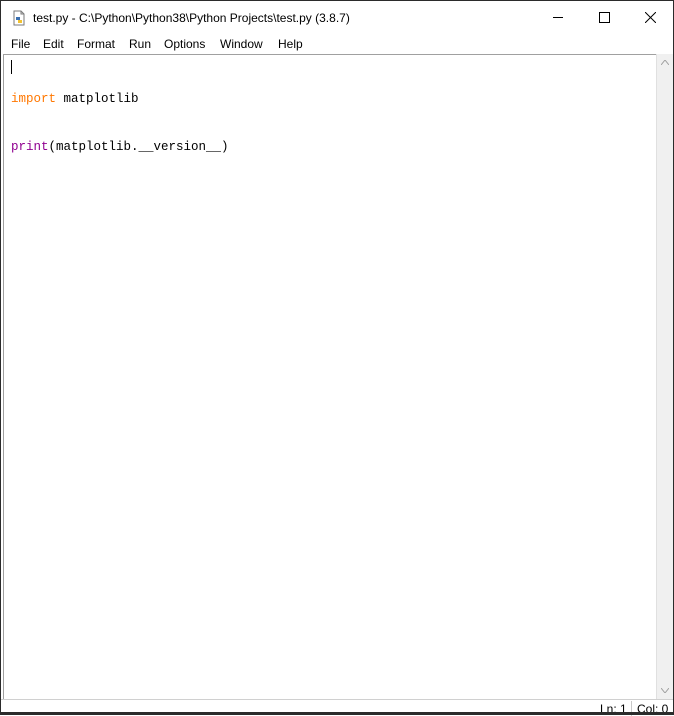  I want to click on code-text-rest: (matplotlib.__version__), so click(138, 147).